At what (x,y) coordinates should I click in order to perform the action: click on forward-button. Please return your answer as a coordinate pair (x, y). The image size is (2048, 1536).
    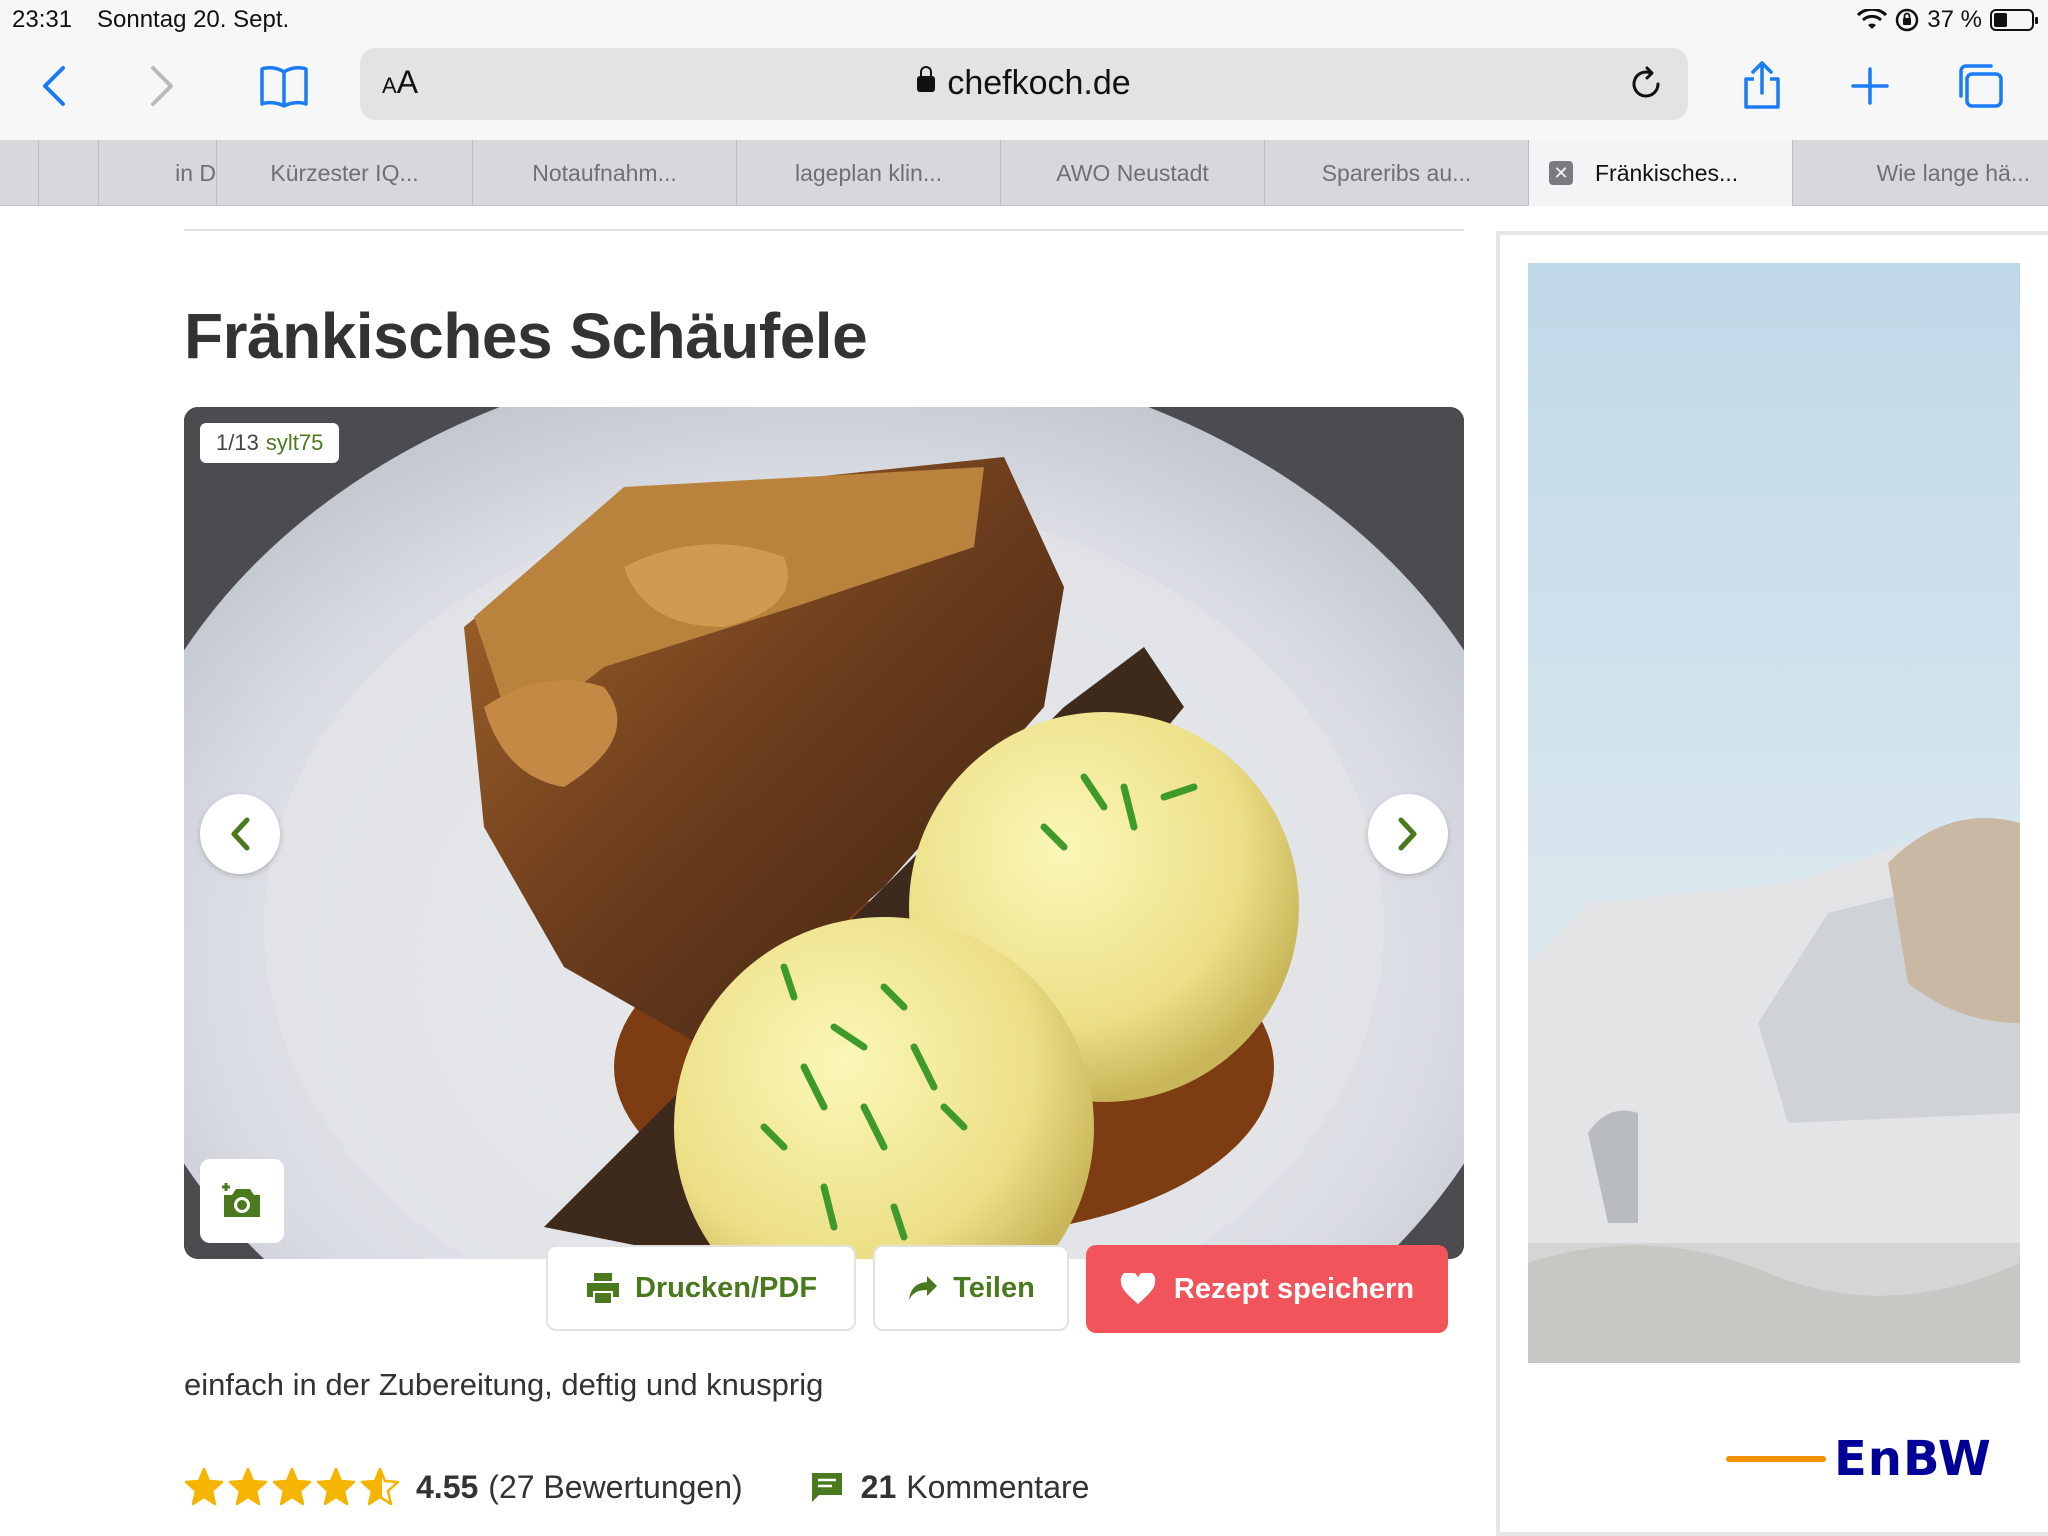
    Looking at the image, I should click on (162, 86).